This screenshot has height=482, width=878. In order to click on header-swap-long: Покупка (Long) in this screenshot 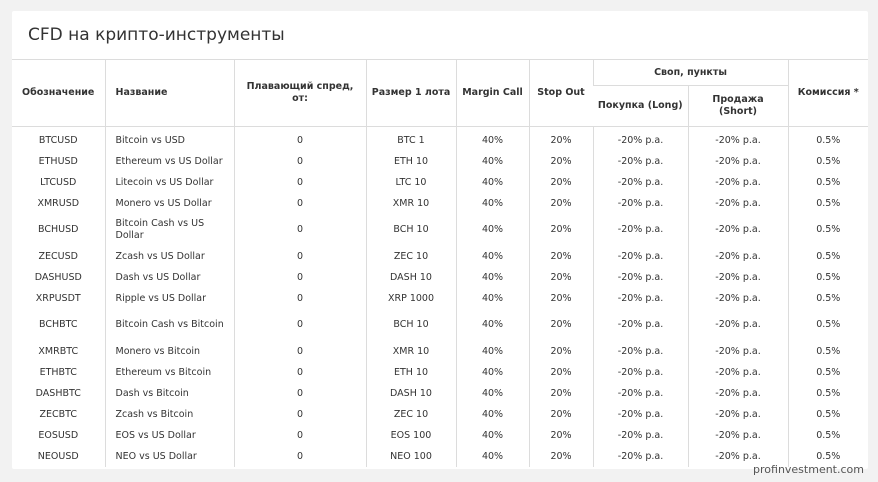, I will do `click(640, 106)`.